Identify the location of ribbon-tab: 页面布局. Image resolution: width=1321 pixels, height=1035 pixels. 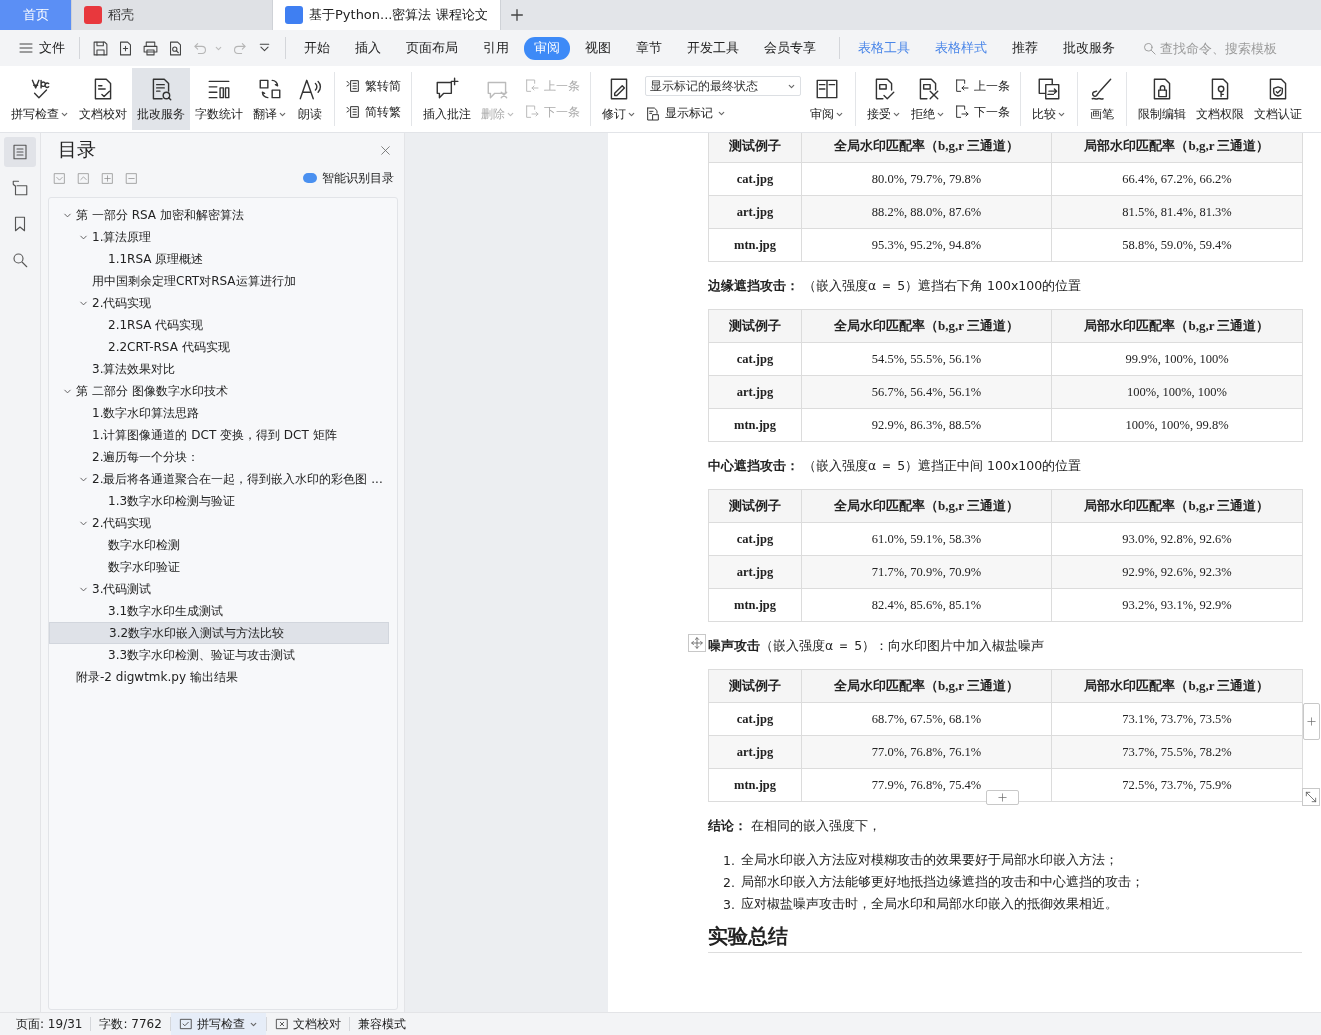
(432, 48).